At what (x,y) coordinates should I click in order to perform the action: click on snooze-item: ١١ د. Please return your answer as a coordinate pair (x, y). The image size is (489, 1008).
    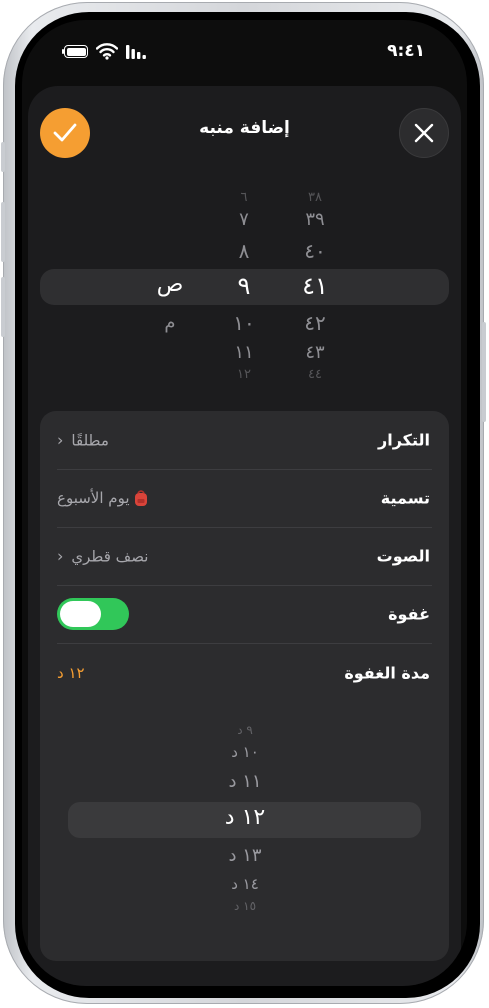
    Looking at the image, I should click on (245, 781).